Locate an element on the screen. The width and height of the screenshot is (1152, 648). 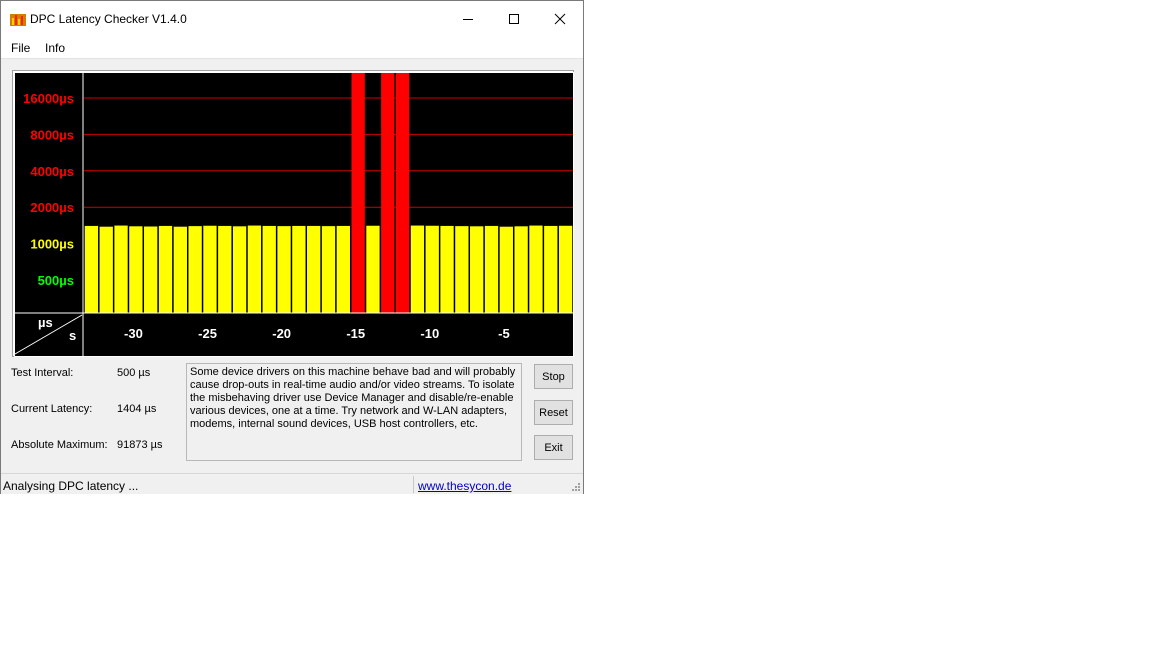
exit-button: Exit is located at coordinates (553, 447).